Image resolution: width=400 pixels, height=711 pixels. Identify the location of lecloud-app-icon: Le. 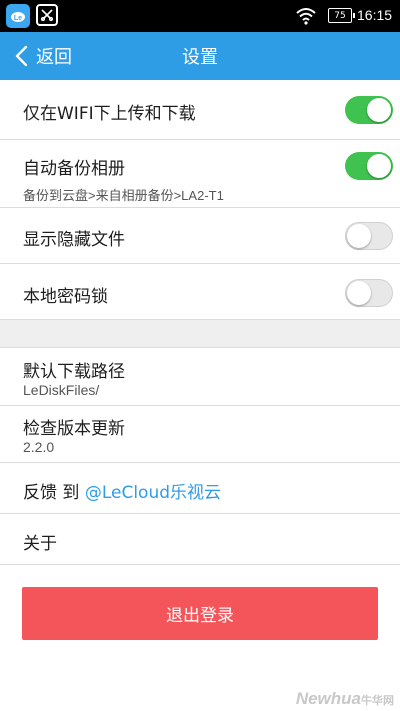
(18, 16).